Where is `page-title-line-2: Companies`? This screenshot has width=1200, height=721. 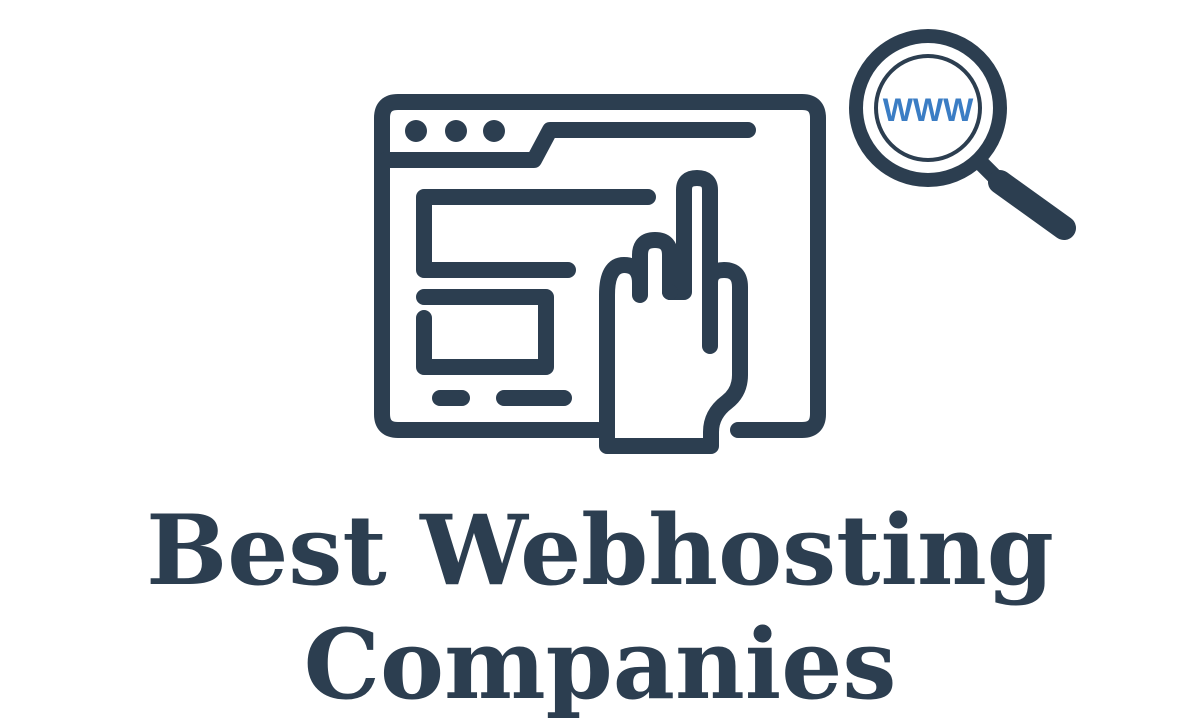
page-title-line-2: Companies is located at coordinates (600, 664).